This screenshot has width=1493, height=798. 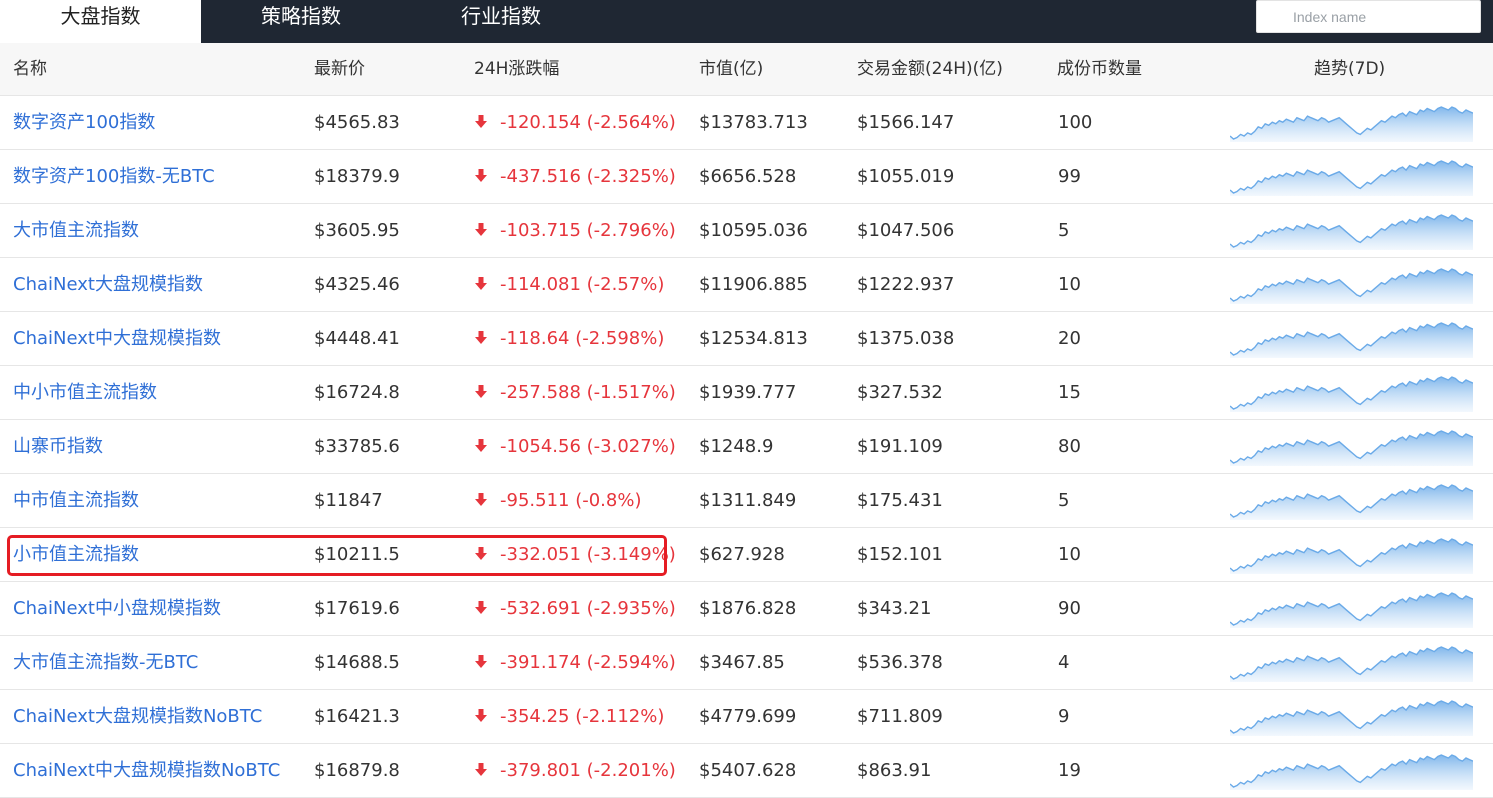 I want to click on constituent-count: 90, so click(x=1069, y=608).